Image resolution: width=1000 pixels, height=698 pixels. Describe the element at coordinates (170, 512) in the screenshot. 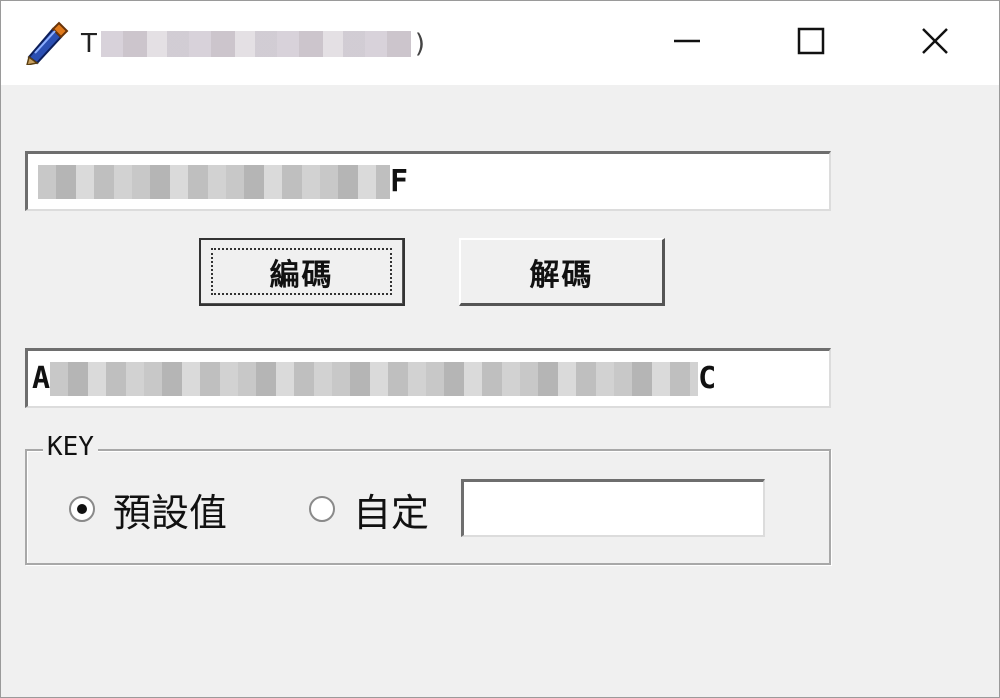

I see `radio-default-label: 預設值` at that location.